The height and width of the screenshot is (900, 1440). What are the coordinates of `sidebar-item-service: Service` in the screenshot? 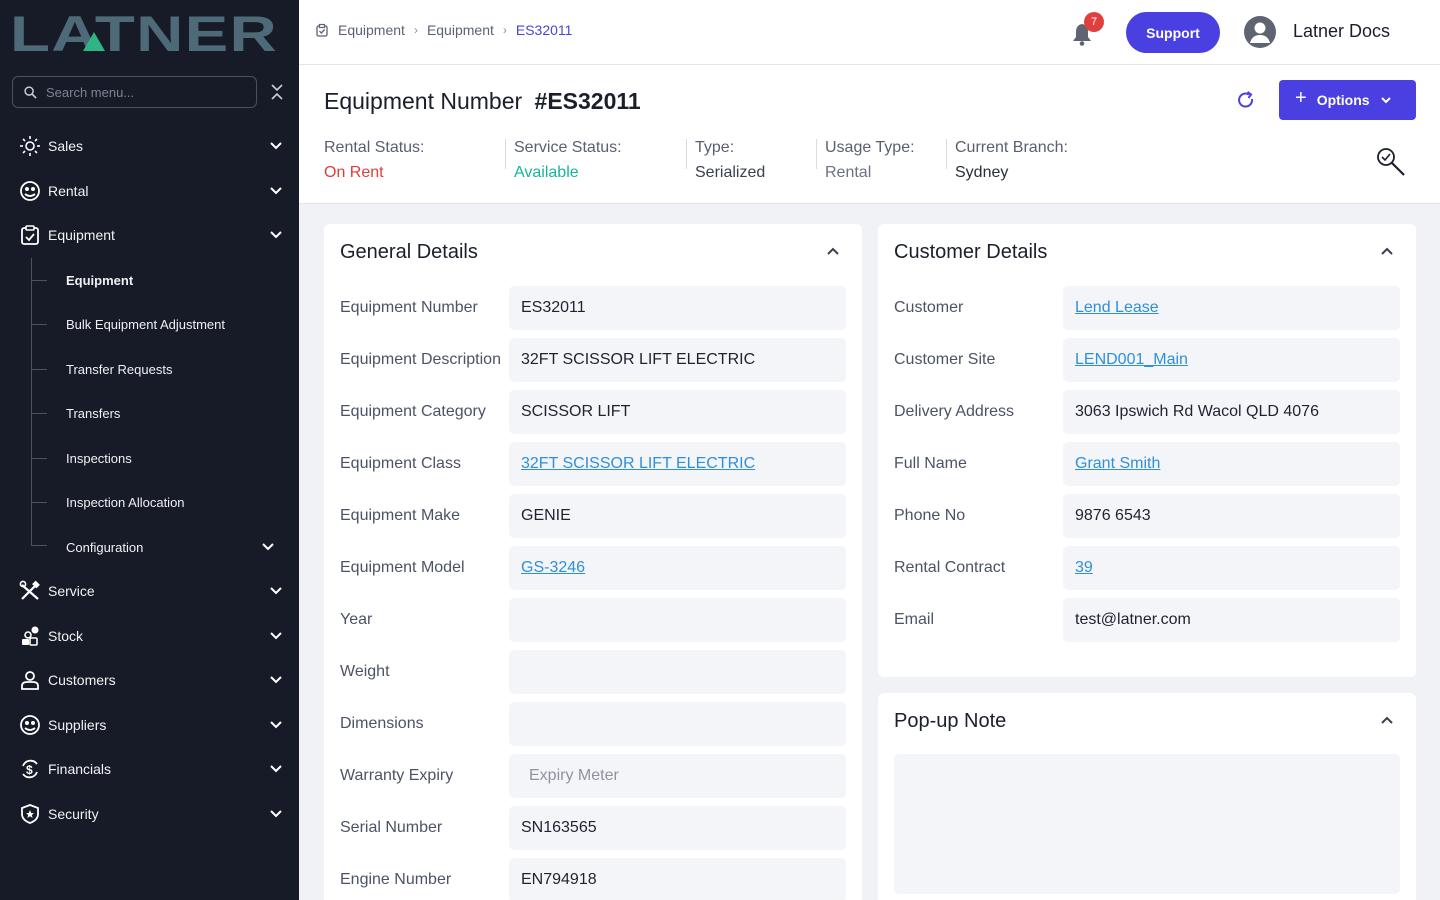 It's located at (149, 591).